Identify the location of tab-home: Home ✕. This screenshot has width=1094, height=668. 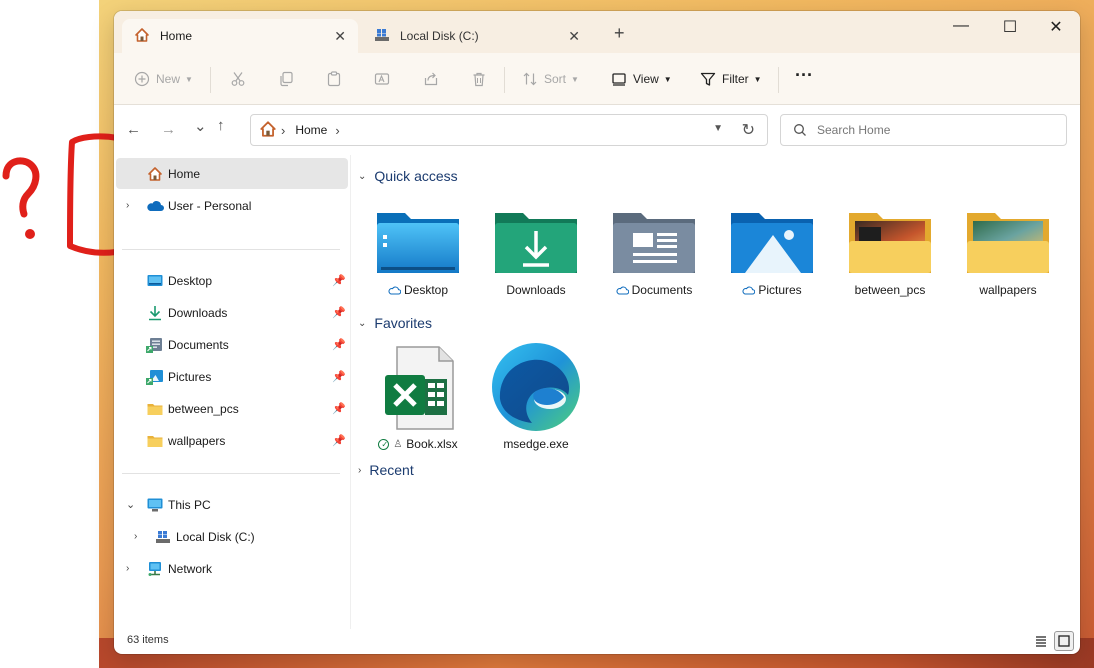
(240, 36).